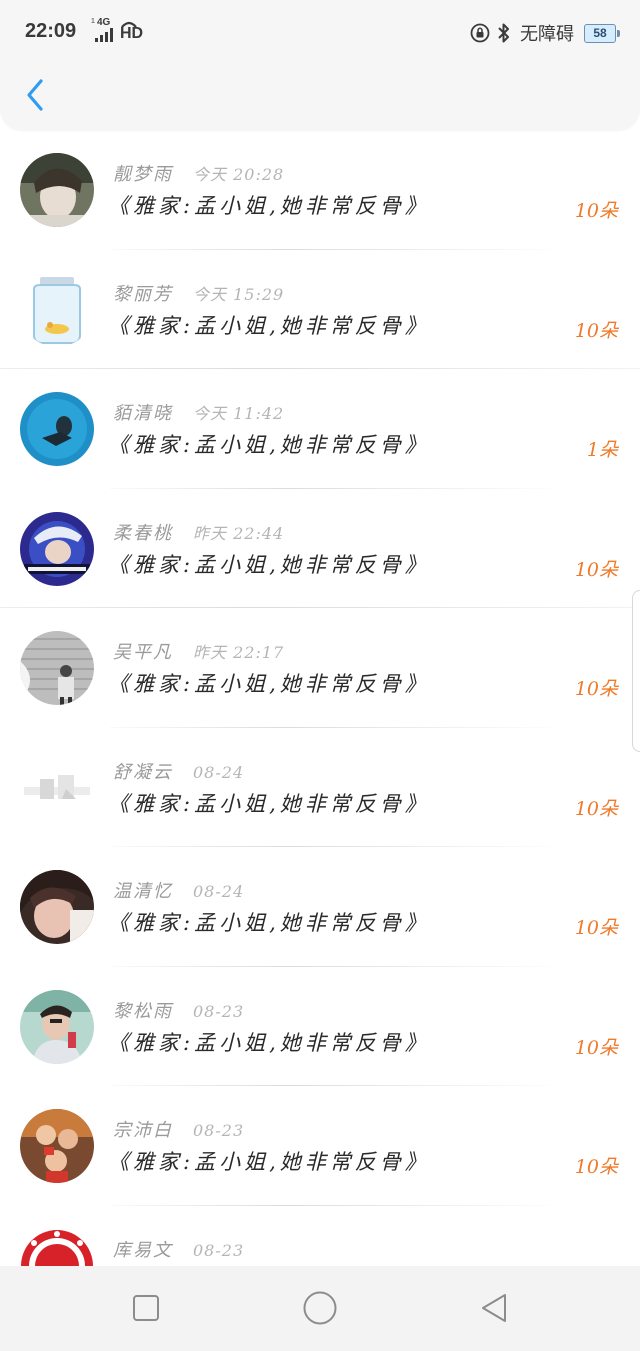 The height and width of the screenshot is (1351, 640). I want to click on sender-name: 库易文, so click(143, 1250).